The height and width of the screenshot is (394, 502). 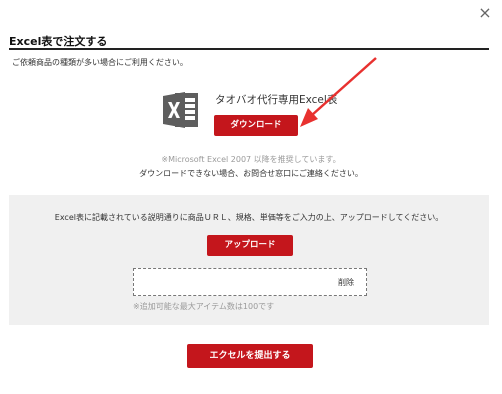 What do you see at coordinates (256, 125) in the screenshot?
I see `download-button: ダウンロード` at bounding box center [256, 125].